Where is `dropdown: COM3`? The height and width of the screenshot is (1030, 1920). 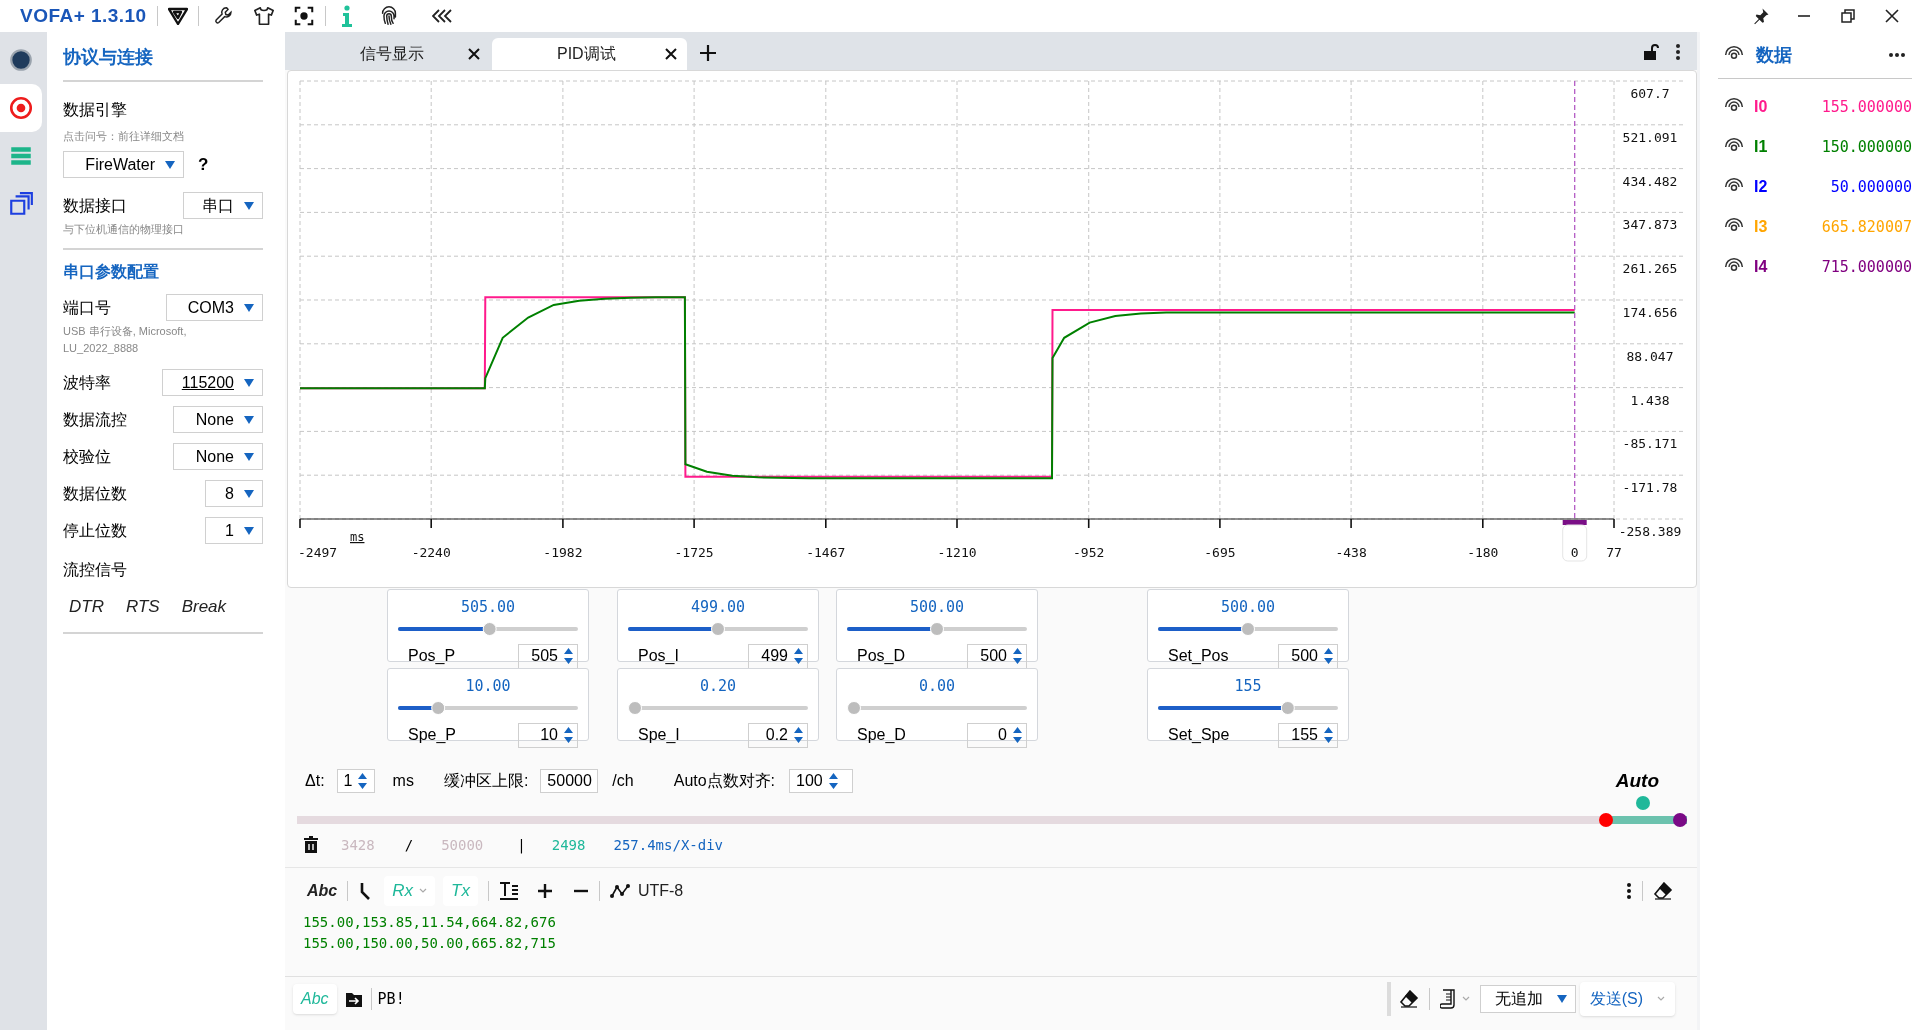
dropdown: COM3 is located at coordinates (214, 307).